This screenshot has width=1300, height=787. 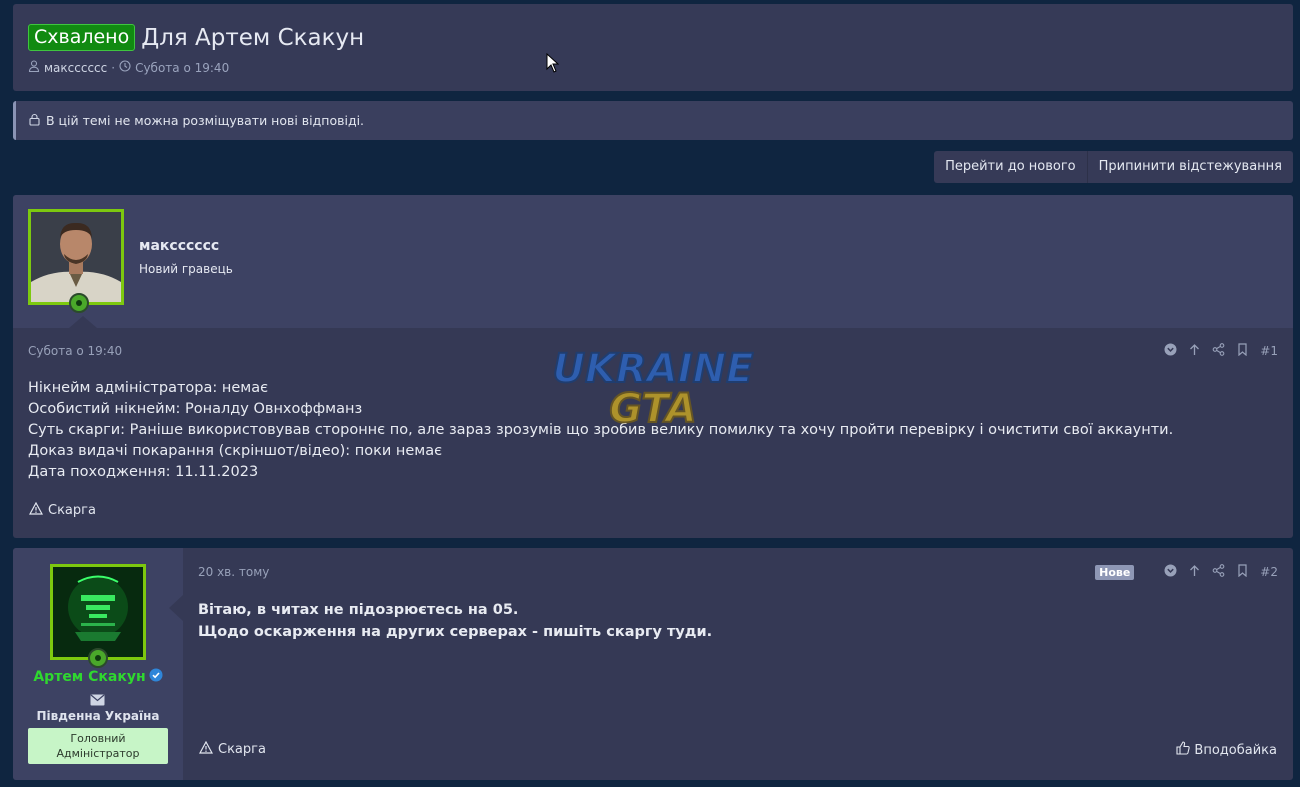 I want to click on envelope-icon, so click(x=97, y=700).